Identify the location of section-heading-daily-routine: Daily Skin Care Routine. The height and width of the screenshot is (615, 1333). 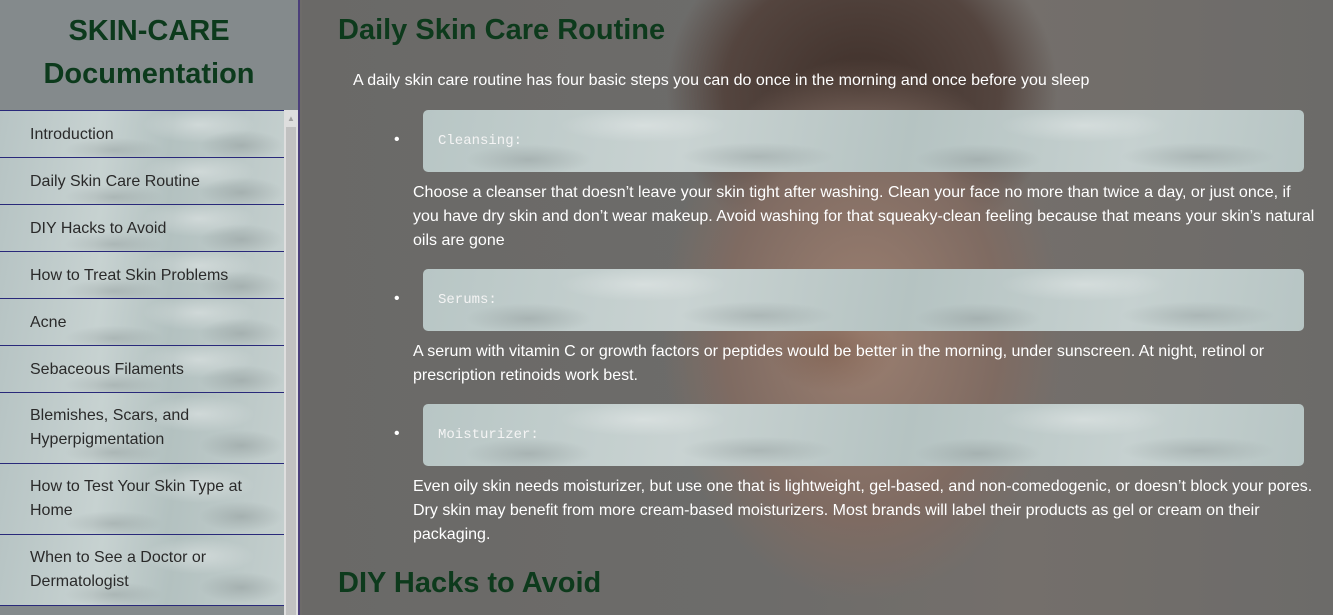
(502, 30).